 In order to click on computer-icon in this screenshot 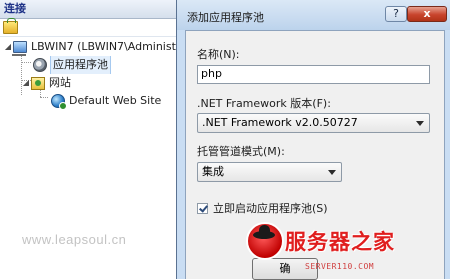, I will do `click(19, 48)`.